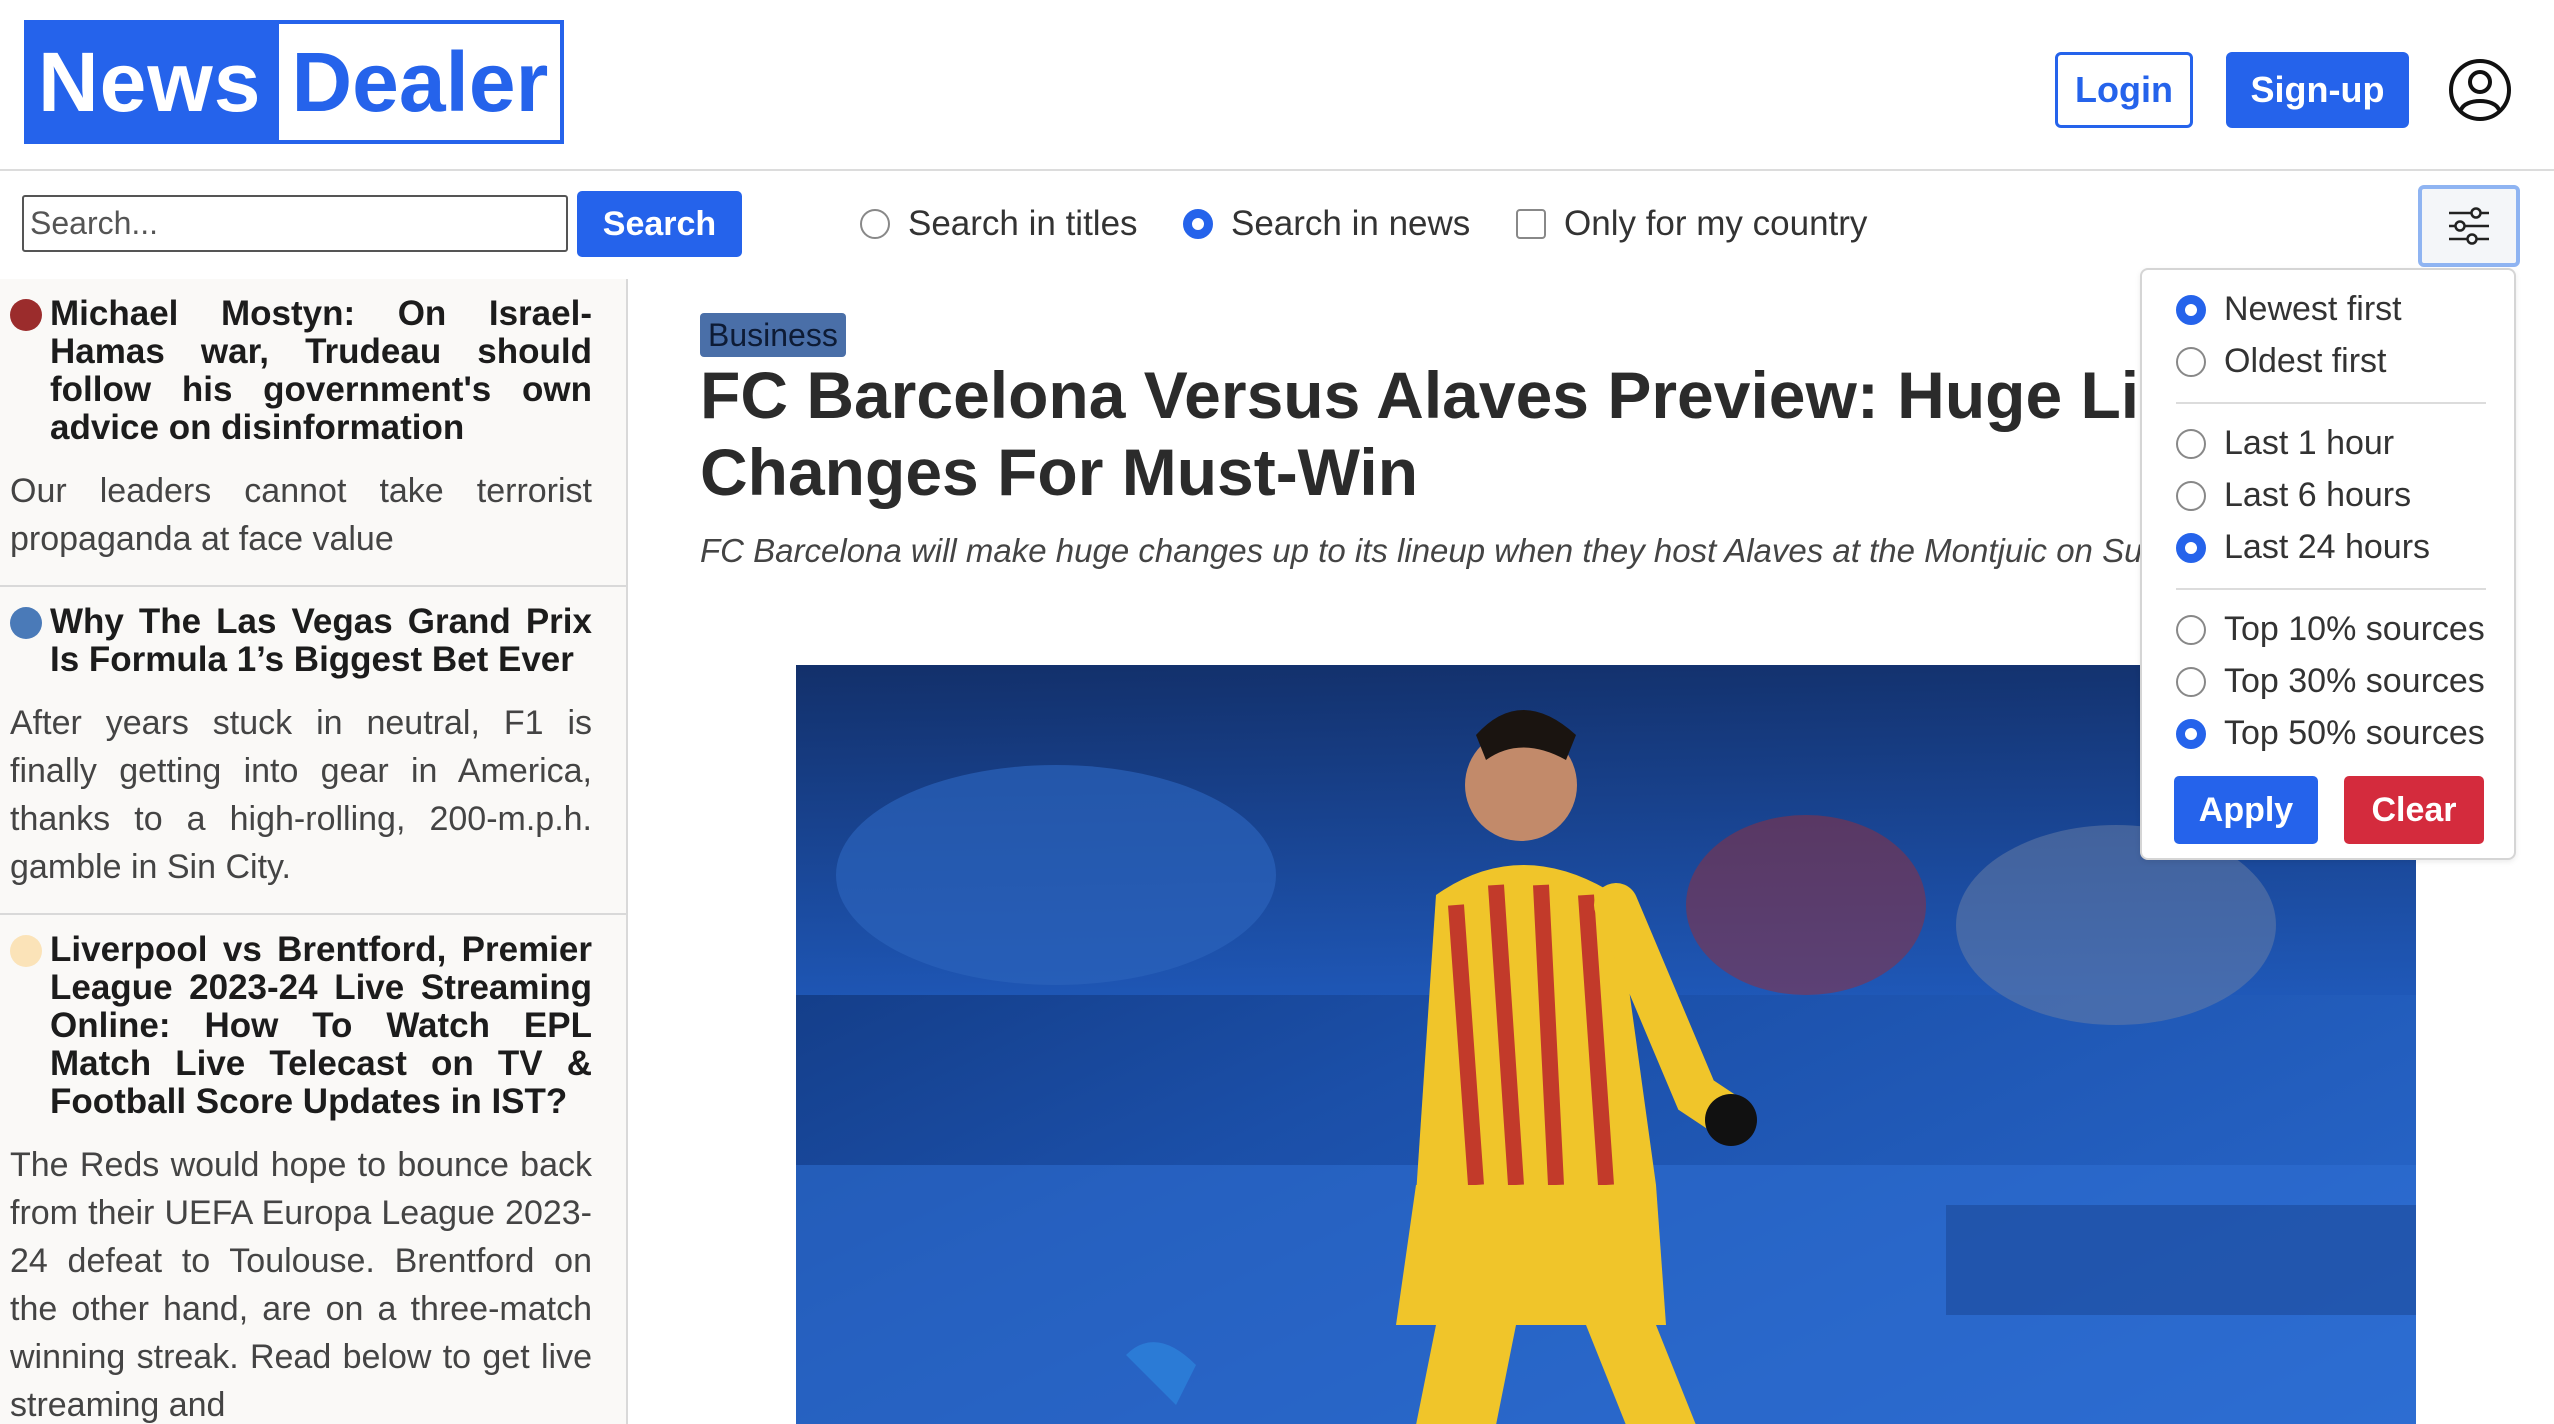  What do you see at coordinates (2305, 361) in the screenshot?
I see `sort-oldest-label: Oldest first` at bounding box center [2305, 361].